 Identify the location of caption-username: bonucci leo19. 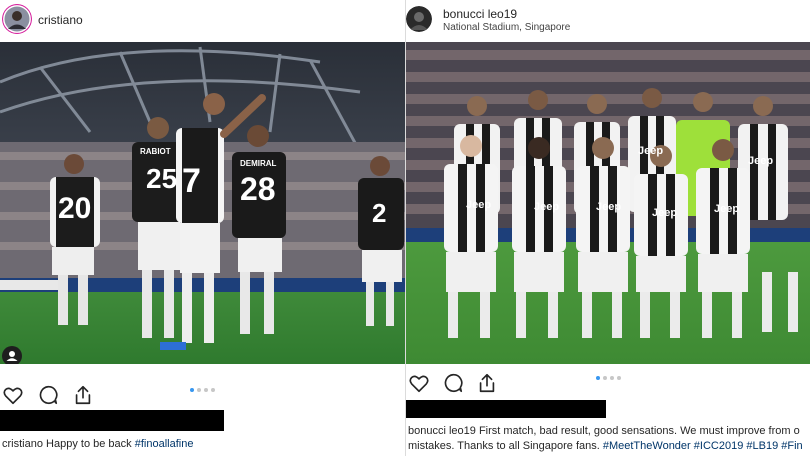
(442, 431).